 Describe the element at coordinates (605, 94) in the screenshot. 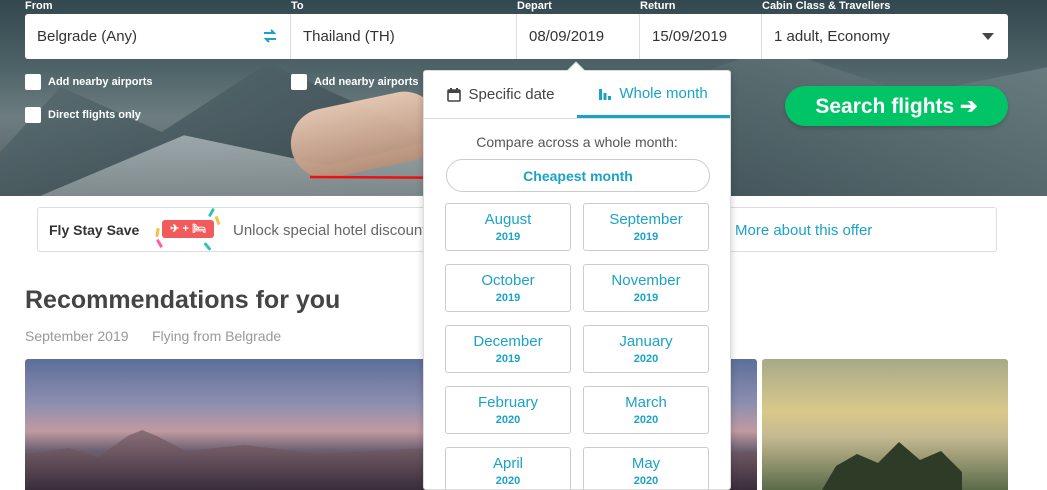

I see `bar-chart-icon` at that location.